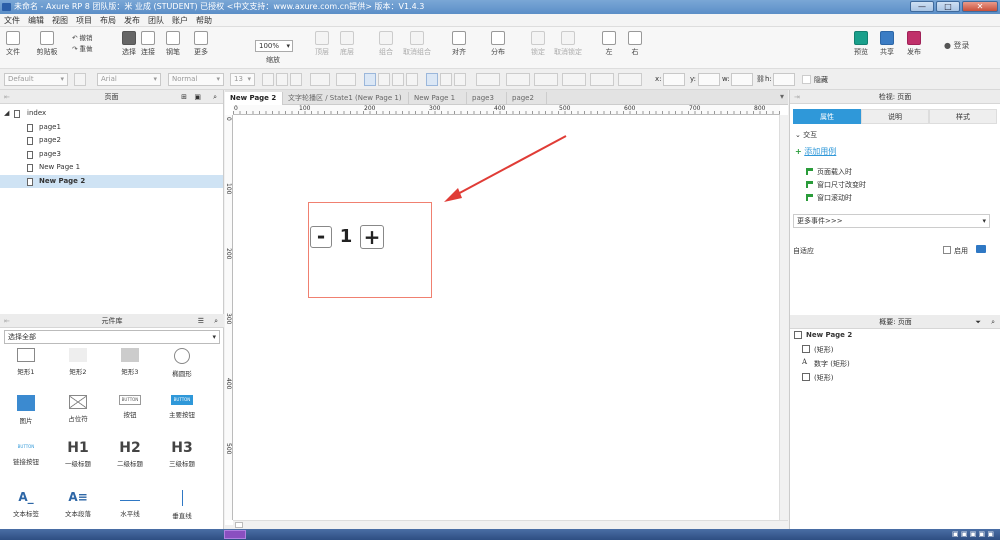 The image size is (1000, 540). What do you see at coordinates (196, 79) in the screenshot?
I see `font-weight-select: Normal ▾` at bounding box center [196, 79].